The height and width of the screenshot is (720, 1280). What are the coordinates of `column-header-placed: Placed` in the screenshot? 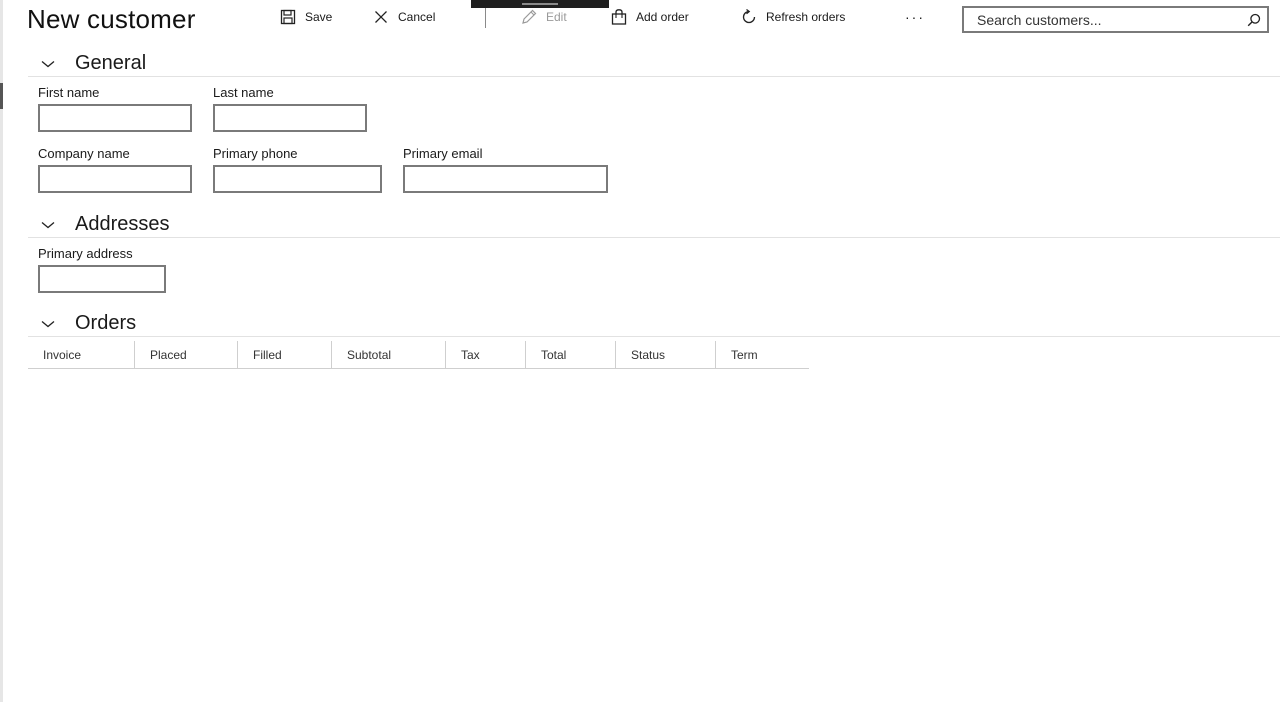 It's located at (186, 354).